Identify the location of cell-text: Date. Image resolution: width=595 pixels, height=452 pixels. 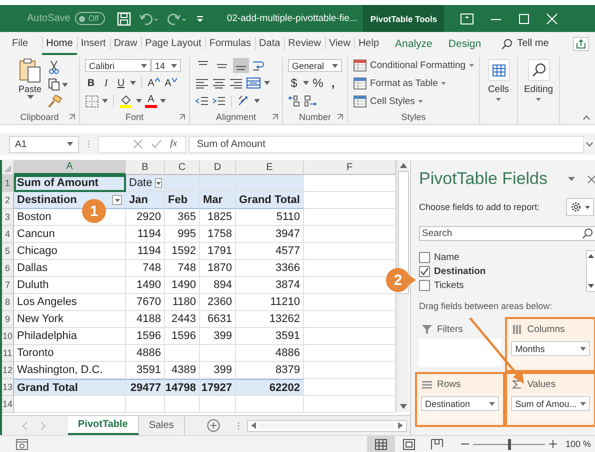
(140, 183).